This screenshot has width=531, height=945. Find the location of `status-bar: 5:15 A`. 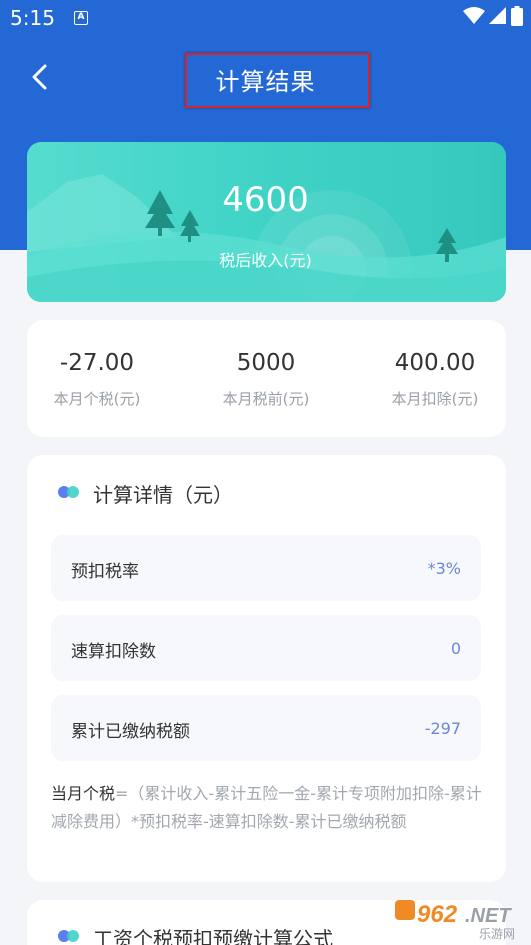

status-bar: 5:15 A is located at coordinates (265, 18).